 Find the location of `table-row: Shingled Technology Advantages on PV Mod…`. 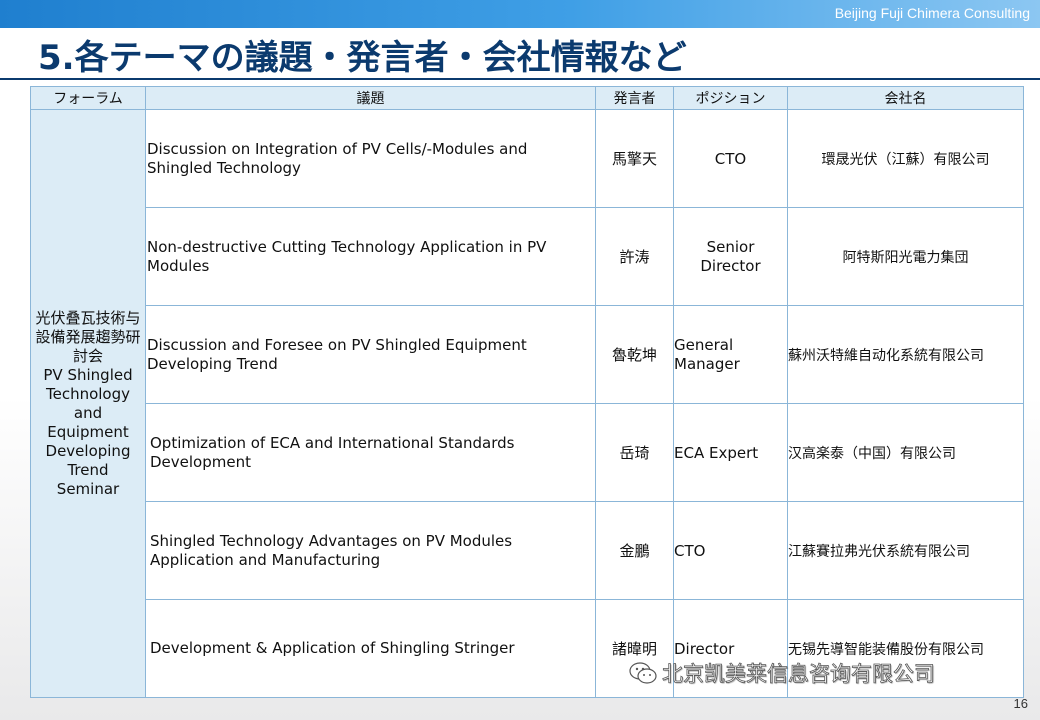

table-row: Shingled Technology Advantages on PV Mod… is located at coordinates (527, 550).